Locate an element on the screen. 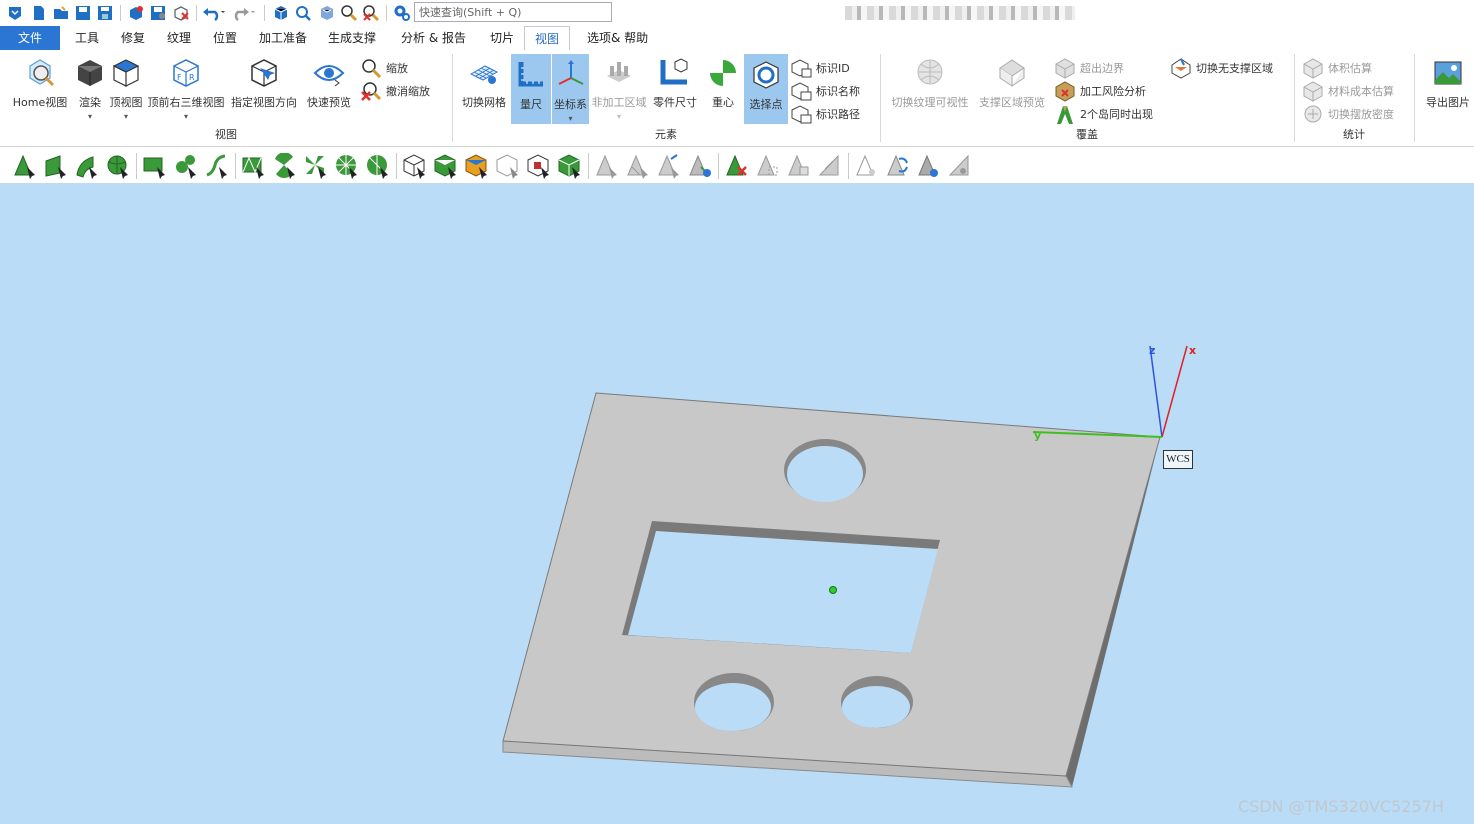  select-wheel-icon is located at coordinates (347, 166).